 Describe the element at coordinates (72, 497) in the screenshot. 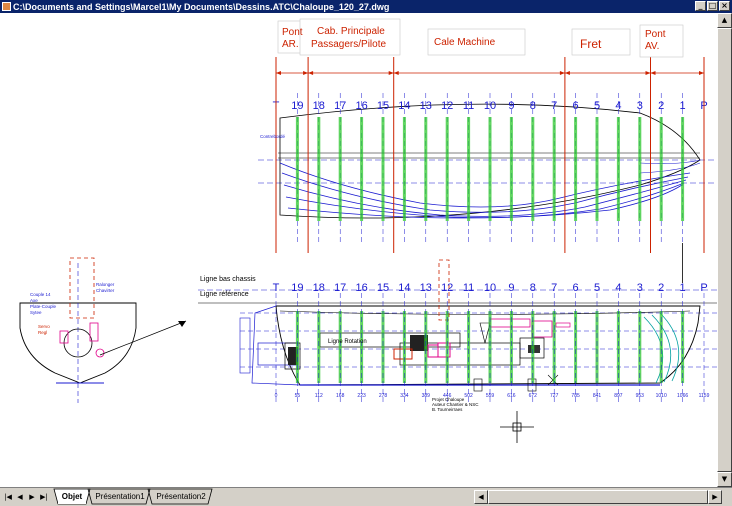

I see `tab-objet: Objet` at that location.